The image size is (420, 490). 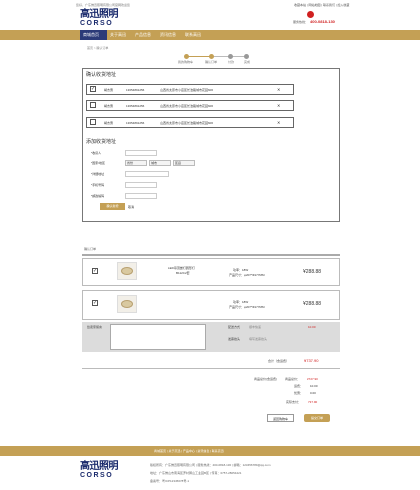 What do you see at coordinates (97, 23) in the screenshot?
I see `logo-en: CORSO` at bounding box center [97, 23].